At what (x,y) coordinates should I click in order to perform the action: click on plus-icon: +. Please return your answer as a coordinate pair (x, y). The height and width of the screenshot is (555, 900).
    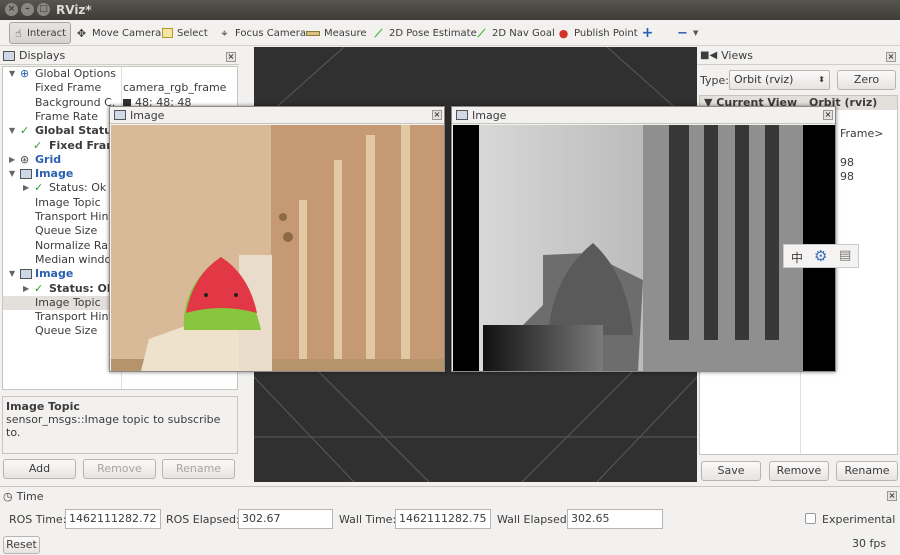
    Looking at the image, I should click on (647, 32).